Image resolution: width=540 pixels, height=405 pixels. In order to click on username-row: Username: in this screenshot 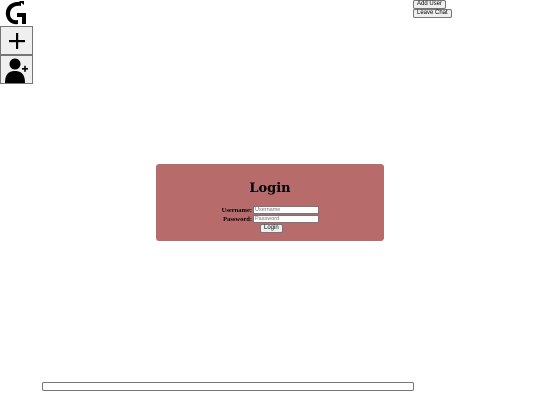, I will do `click(270, 210)`.